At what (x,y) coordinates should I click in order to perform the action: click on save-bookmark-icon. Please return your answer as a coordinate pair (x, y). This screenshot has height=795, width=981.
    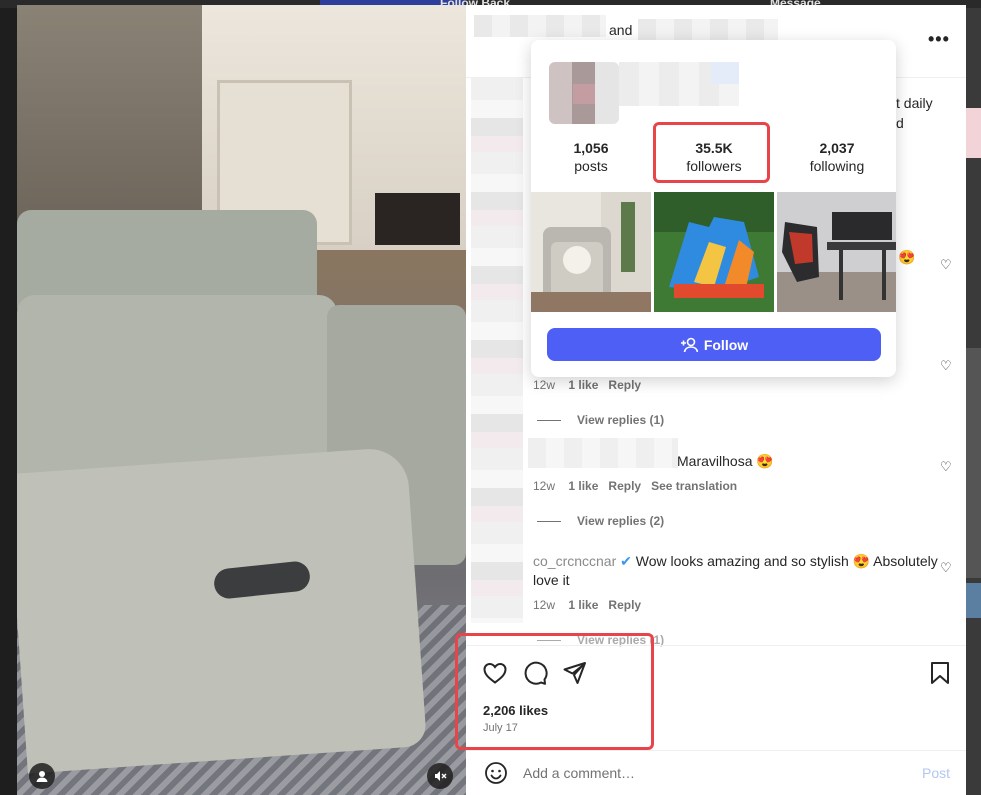
    Looking at the image, I should click on (940, 673).